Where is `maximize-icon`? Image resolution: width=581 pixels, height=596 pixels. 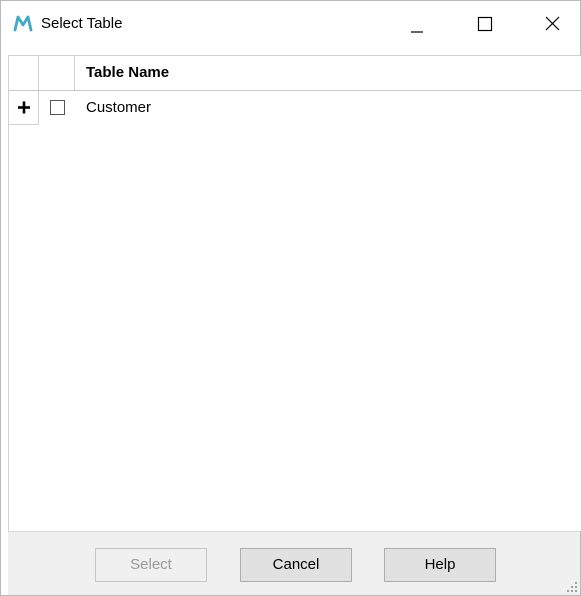
maximize-icon is located at coordinates (485, 24).